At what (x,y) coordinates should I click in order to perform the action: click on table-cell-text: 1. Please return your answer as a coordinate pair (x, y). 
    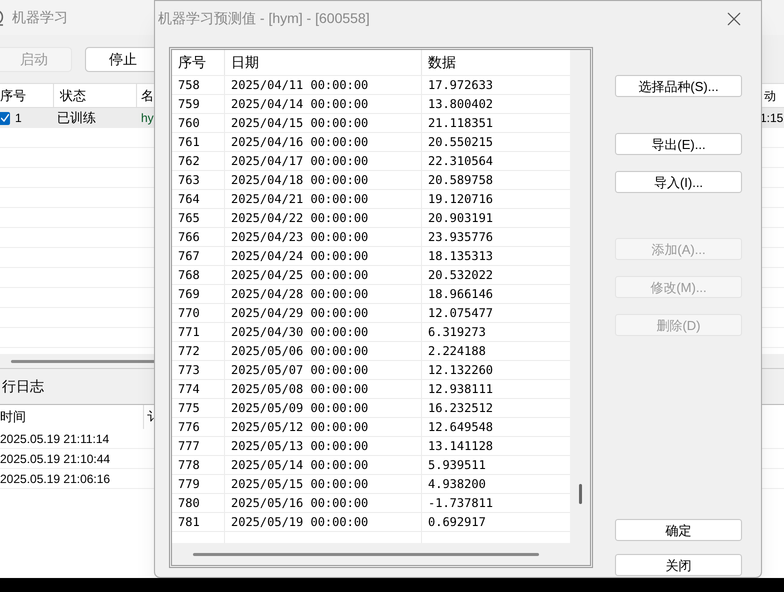
    Looking at the image, I should click on (18, 118).